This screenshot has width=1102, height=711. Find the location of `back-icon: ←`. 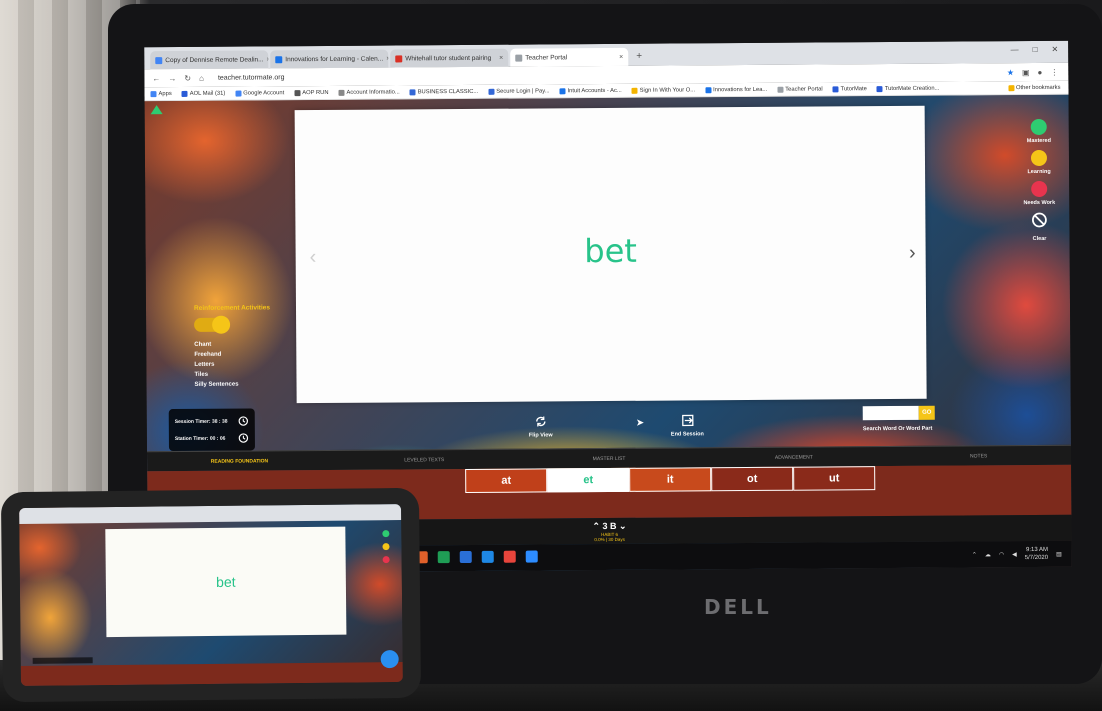

back-icon: ← is located at coordinates (156, 78).